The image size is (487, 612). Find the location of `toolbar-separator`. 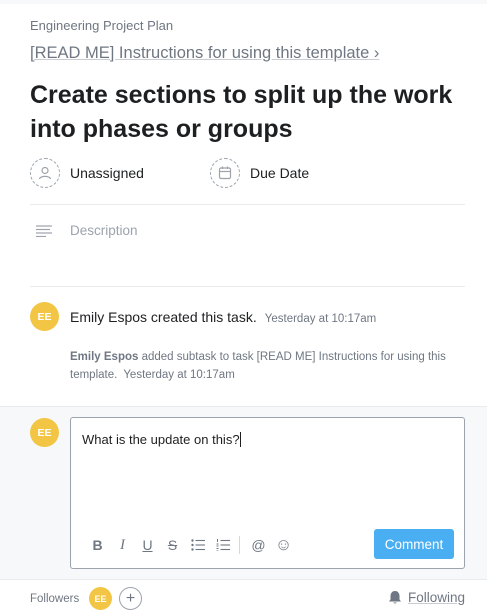

toolbar-separator is located at coordinates (239, 545).